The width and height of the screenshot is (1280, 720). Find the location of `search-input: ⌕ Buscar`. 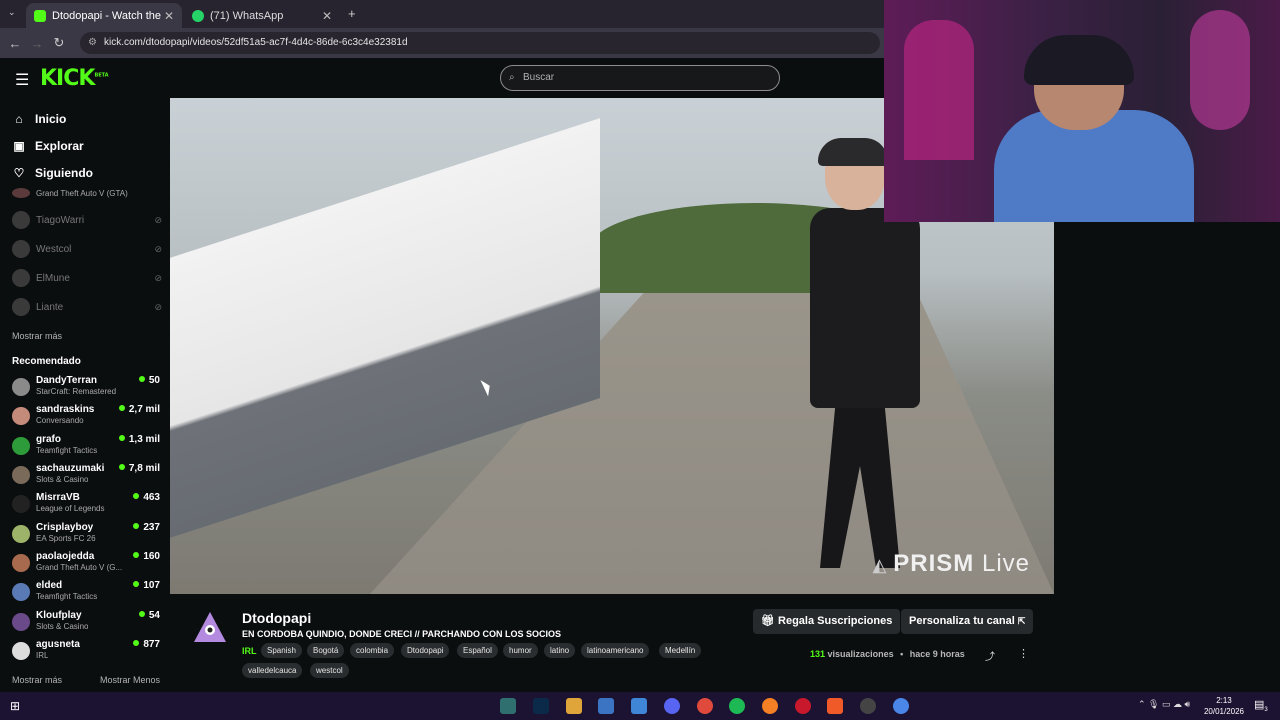

search-input: ⌕ Buscar is located at coordinates (640, 78).